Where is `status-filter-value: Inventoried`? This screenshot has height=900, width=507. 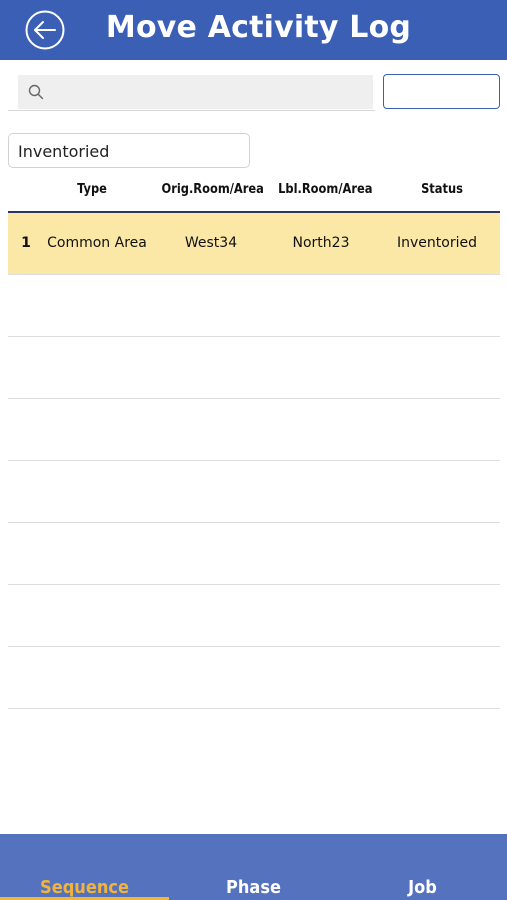 status-filter-value: Inventoried is located at coordinates (64, 151).